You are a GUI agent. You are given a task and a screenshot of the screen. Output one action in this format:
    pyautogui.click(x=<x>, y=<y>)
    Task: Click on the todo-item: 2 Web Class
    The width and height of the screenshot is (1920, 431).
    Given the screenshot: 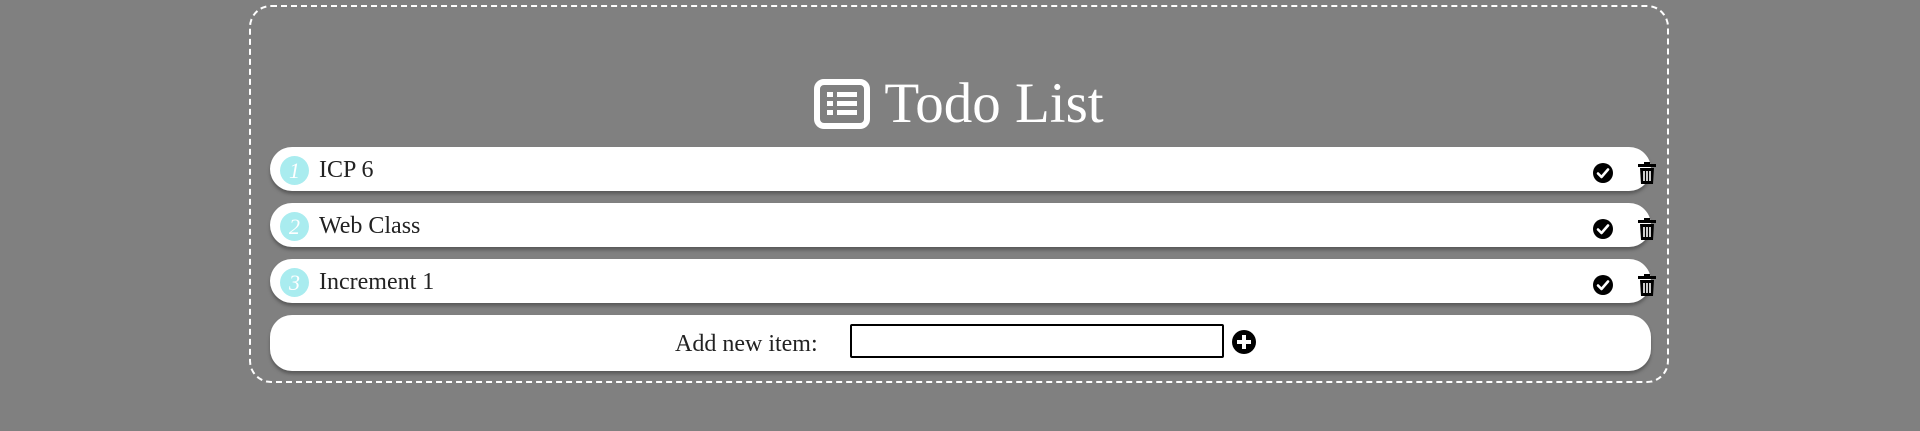 What is the action you would take?
    pyautogui.click(x=963, y=225)
    